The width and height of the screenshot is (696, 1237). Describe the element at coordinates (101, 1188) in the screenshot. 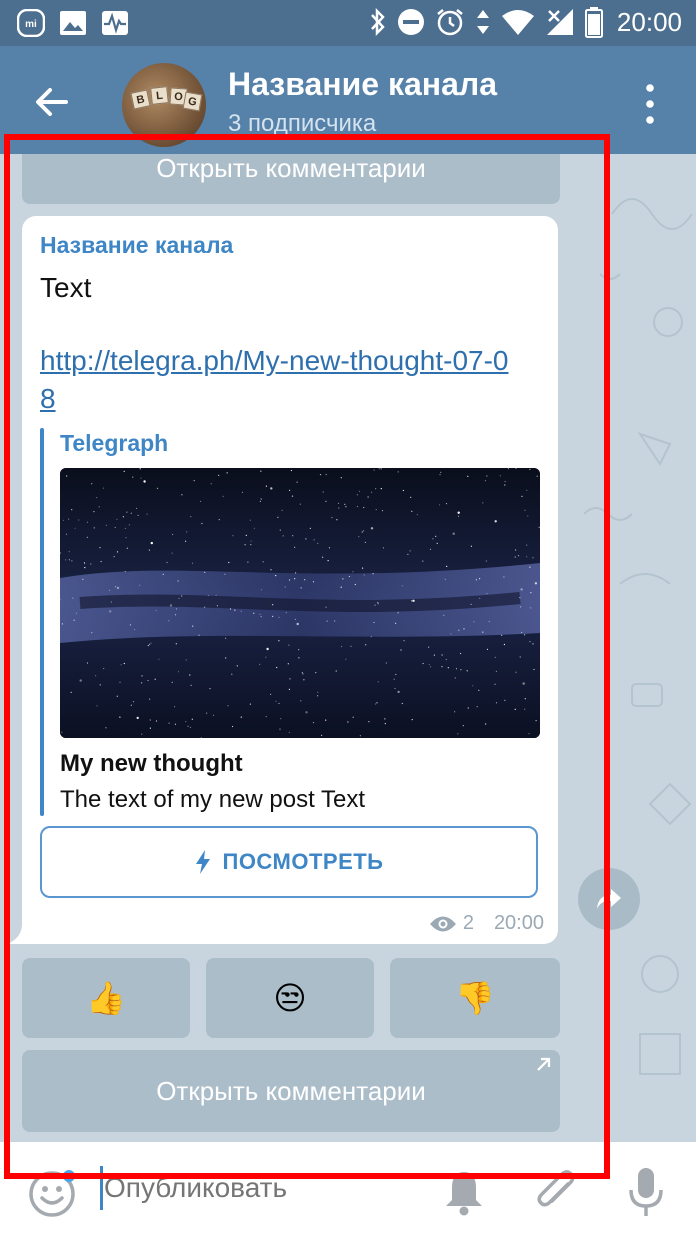

I see `text-cursor` at that location.